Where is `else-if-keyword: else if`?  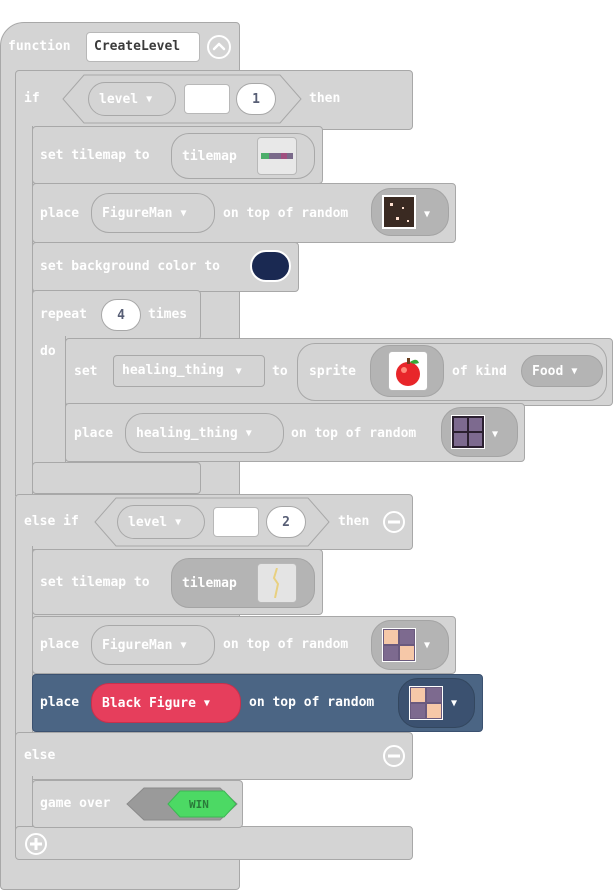
else-if-keyword: else if is located at coordinates (51, 521).